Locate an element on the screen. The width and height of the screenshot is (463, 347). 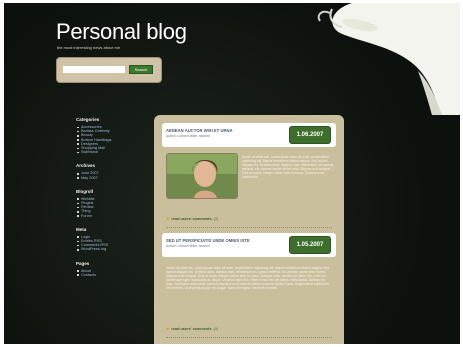
sidebar-heading-archives: Archives is located at coordinates (86, 166).